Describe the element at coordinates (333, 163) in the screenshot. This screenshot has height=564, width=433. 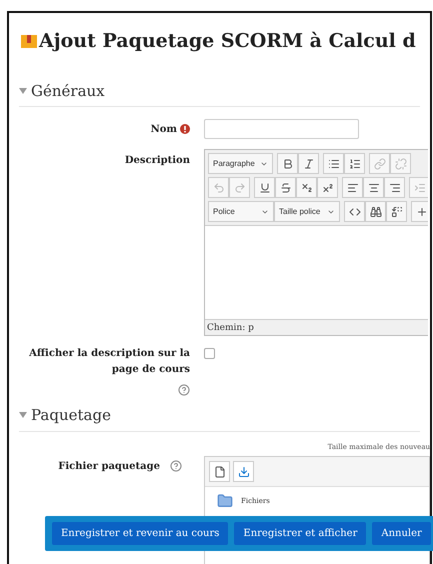
I see `bullet-list-icon` at that location.